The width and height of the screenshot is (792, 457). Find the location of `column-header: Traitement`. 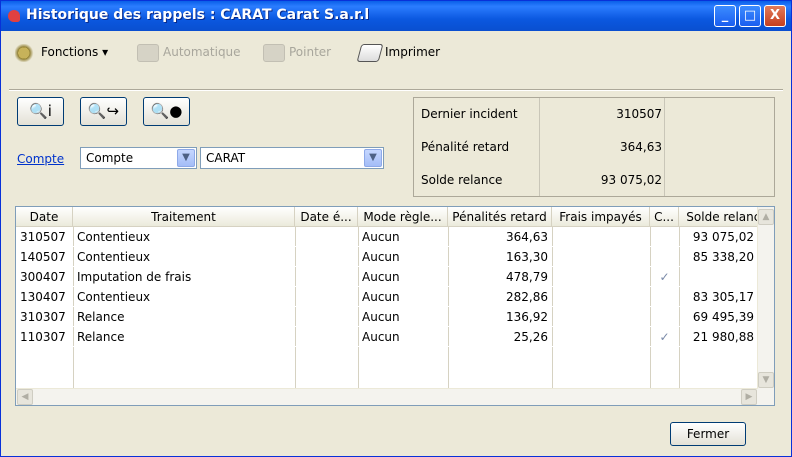

column-header: Traitement is located at coordinates (184, 217).